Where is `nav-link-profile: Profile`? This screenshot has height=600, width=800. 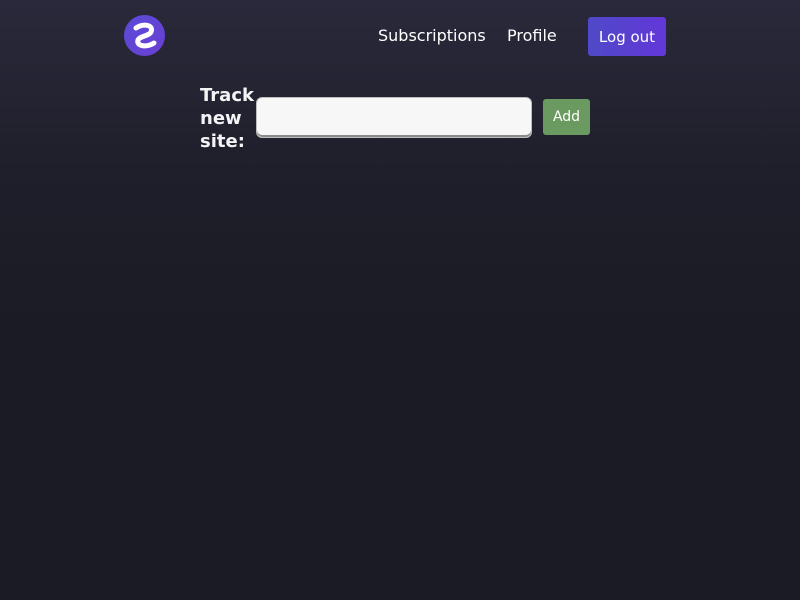
nav-link-profile: Profile is located at coordinates (532, 36).